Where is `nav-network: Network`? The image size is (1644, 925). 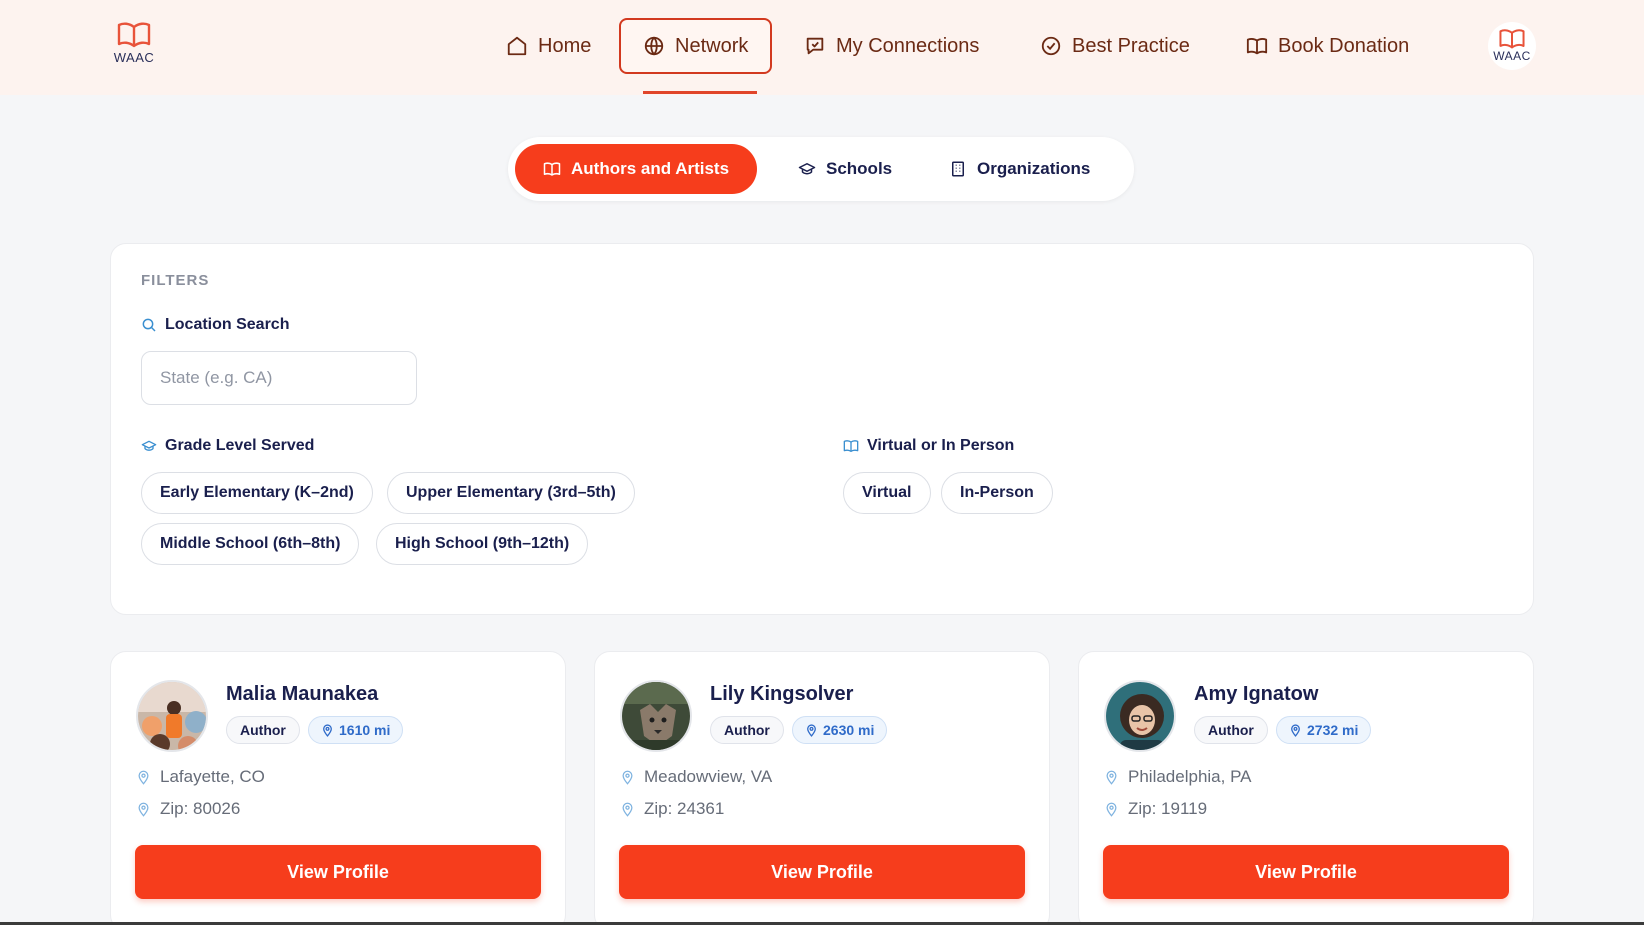 nav-network: Network is located at coordinates (696, 46).